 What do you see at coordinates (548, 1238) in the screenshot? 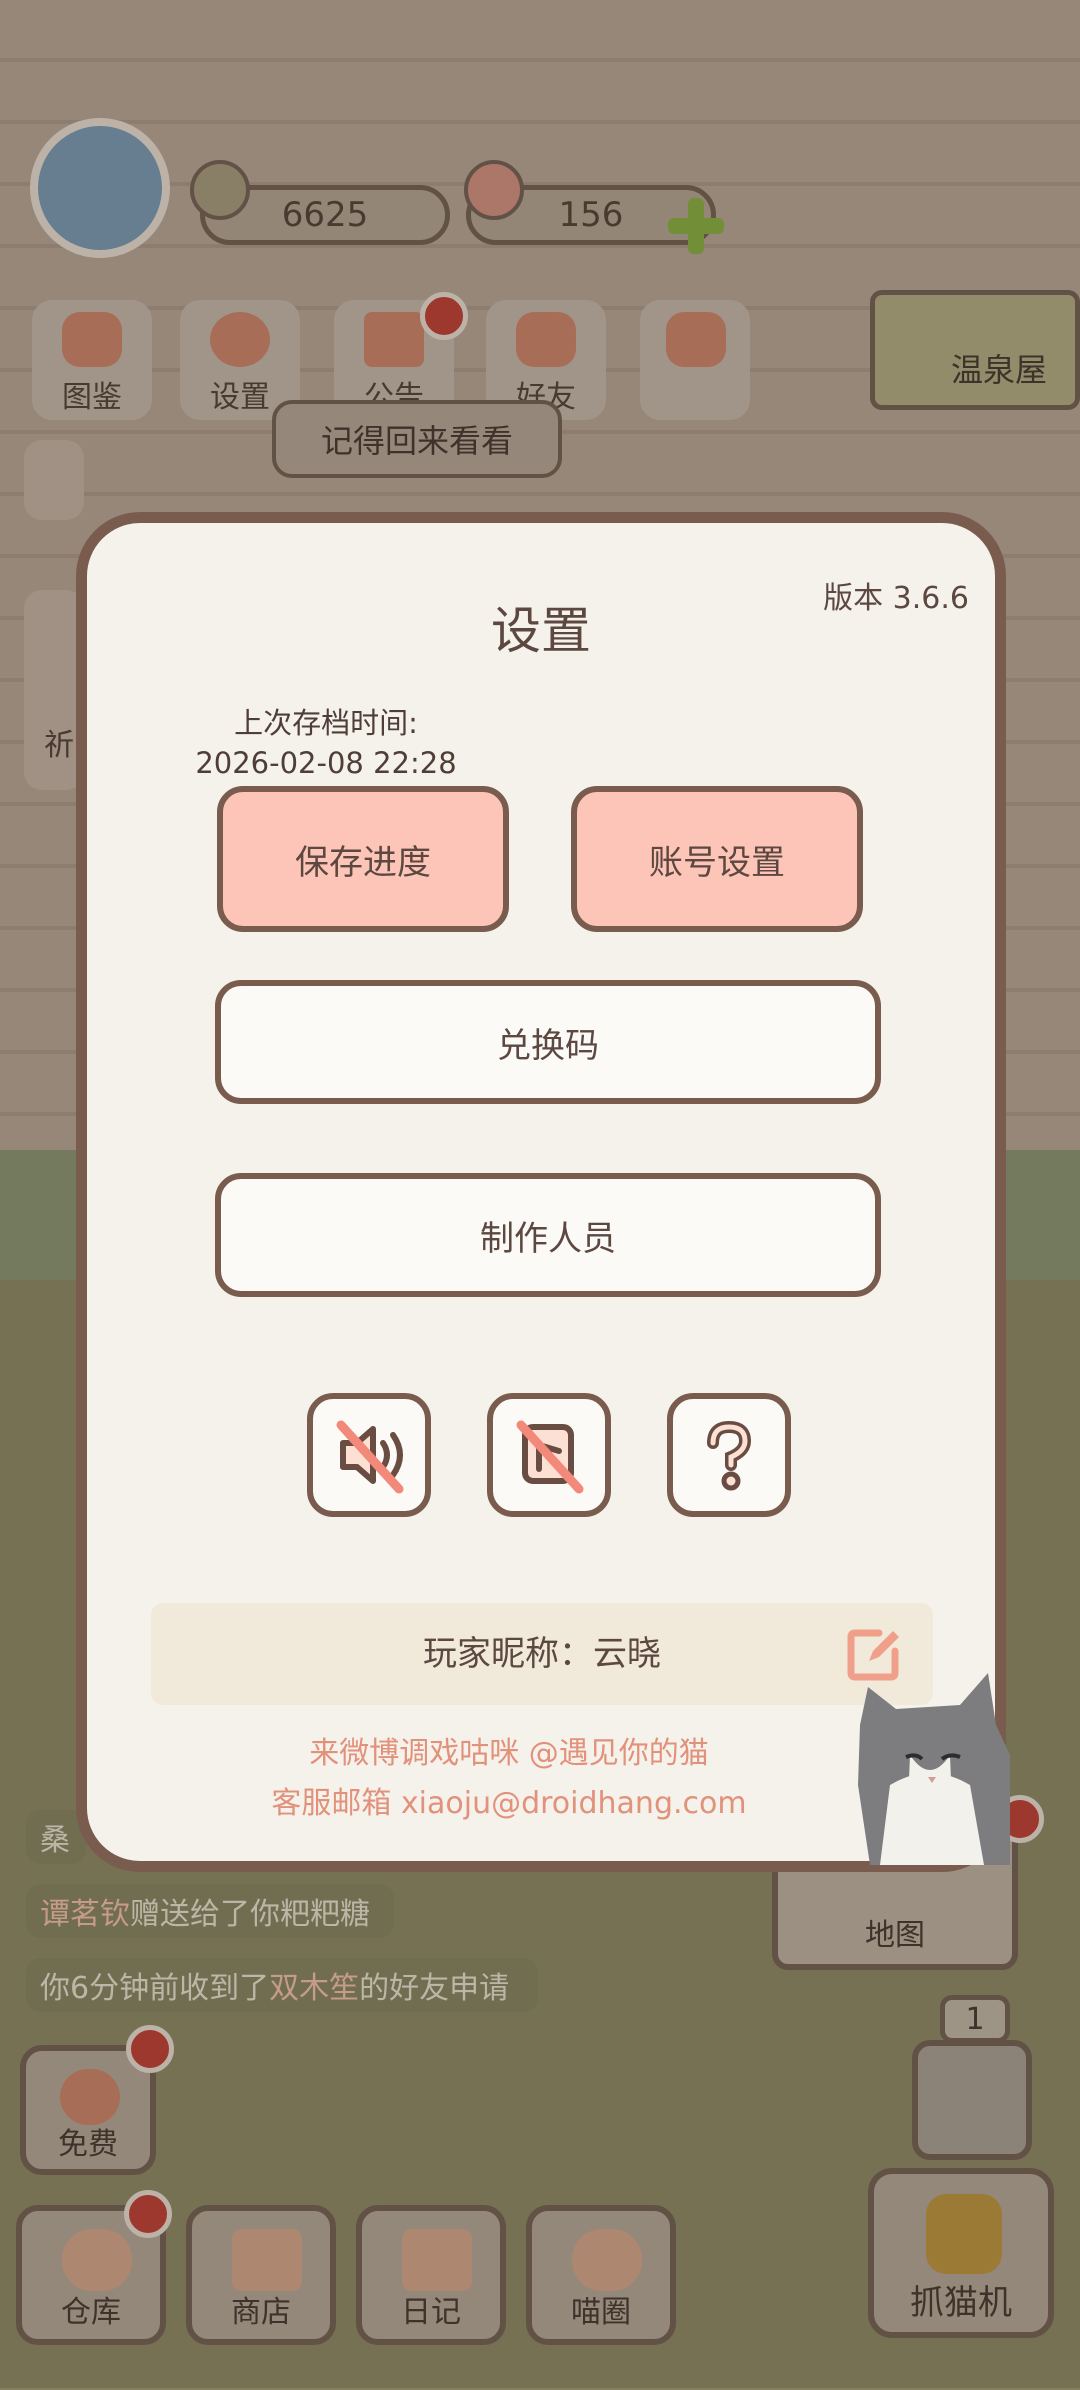
I see `credits-label: 制作人员` at bounding box center [548, 1238].